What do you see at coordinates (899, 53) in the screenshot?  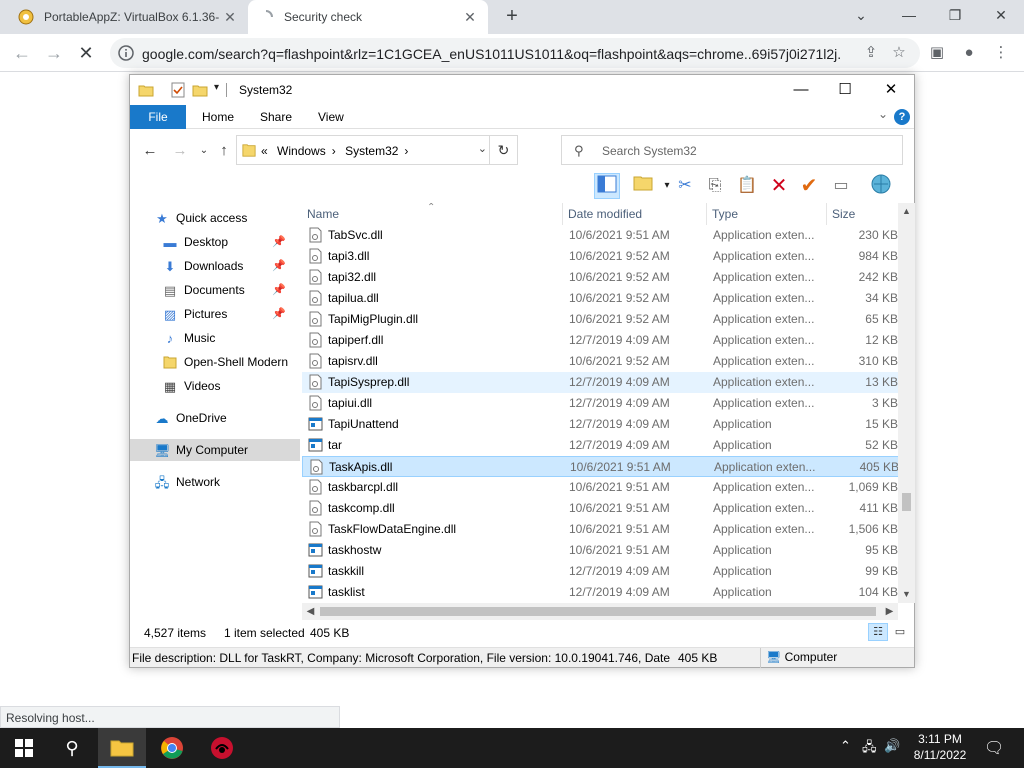 I see `bookmark-star-icon: ☆` at bounding box center [899, 53].